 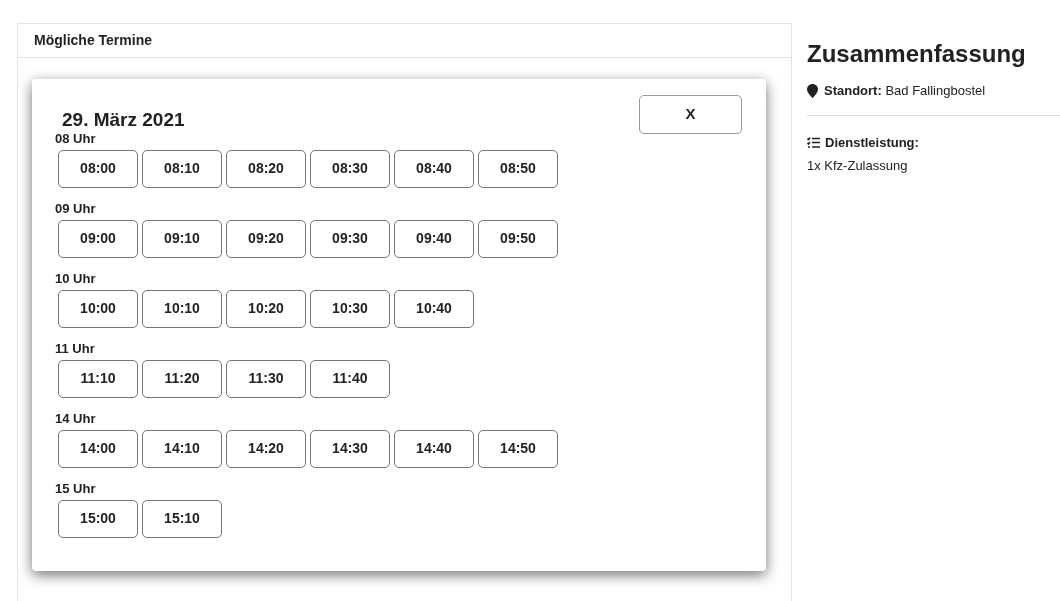 What do you see at coordinates (182, 378) in the screenshot?
I see `time-slot-button: 11:20` at bounding box center [182, 378].